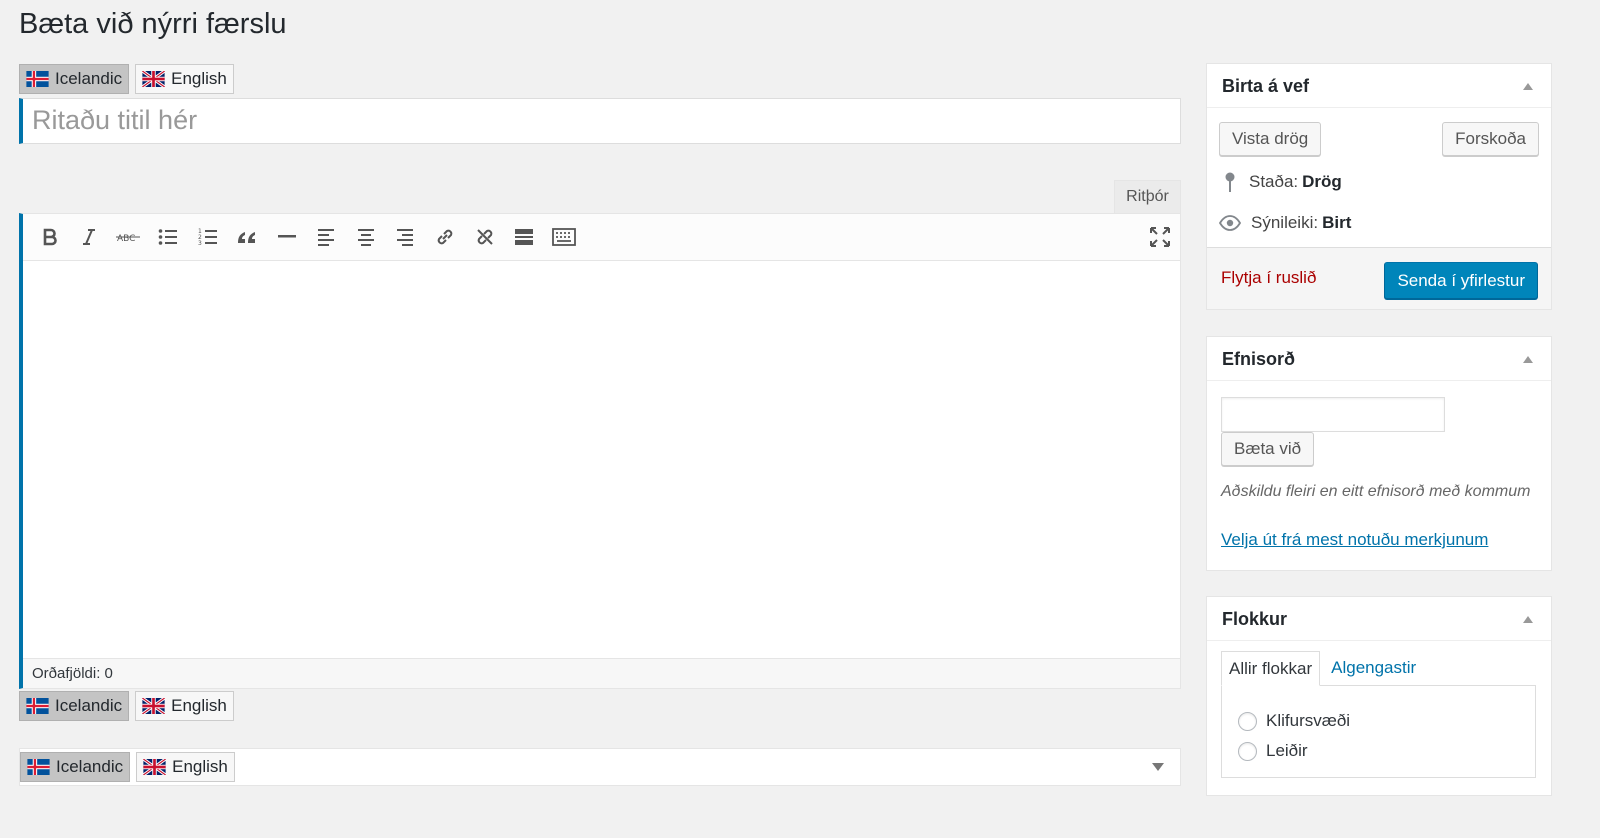 This screenshot has width=1600, height=838. What do you see at coordinates (366, 237) in the screenshot?
I see `align-center-icon` at bounding box center [366, 237].